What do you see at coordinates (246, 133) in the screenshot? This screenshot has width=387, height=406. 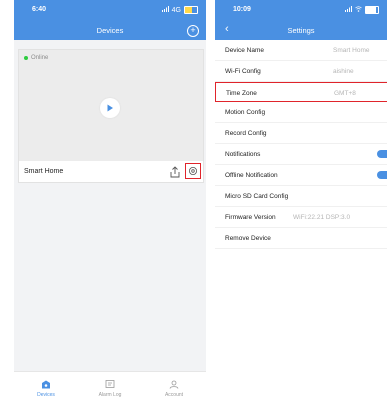 I see `setting-label: Record Config` at bounding box center [246, 133].